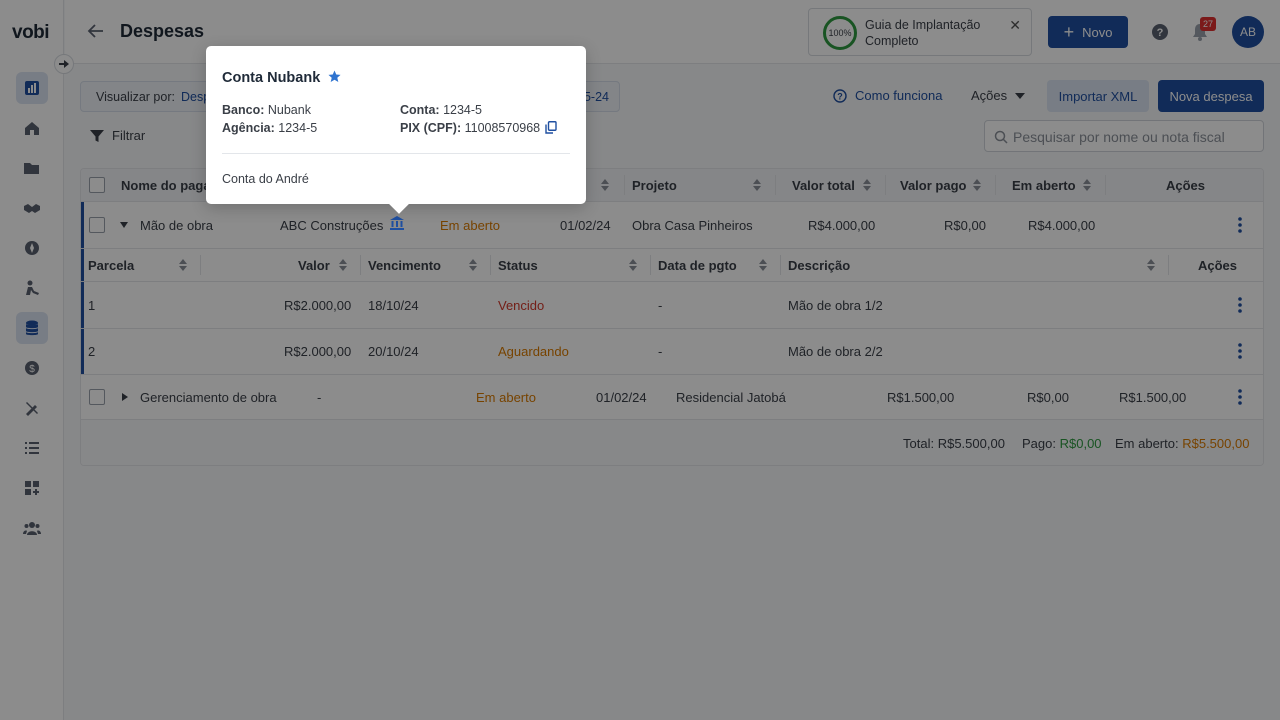  What do you see at coordinates (397, 224) in the screenshot?
I see `bank-icon` at bounding box center [397, 224].